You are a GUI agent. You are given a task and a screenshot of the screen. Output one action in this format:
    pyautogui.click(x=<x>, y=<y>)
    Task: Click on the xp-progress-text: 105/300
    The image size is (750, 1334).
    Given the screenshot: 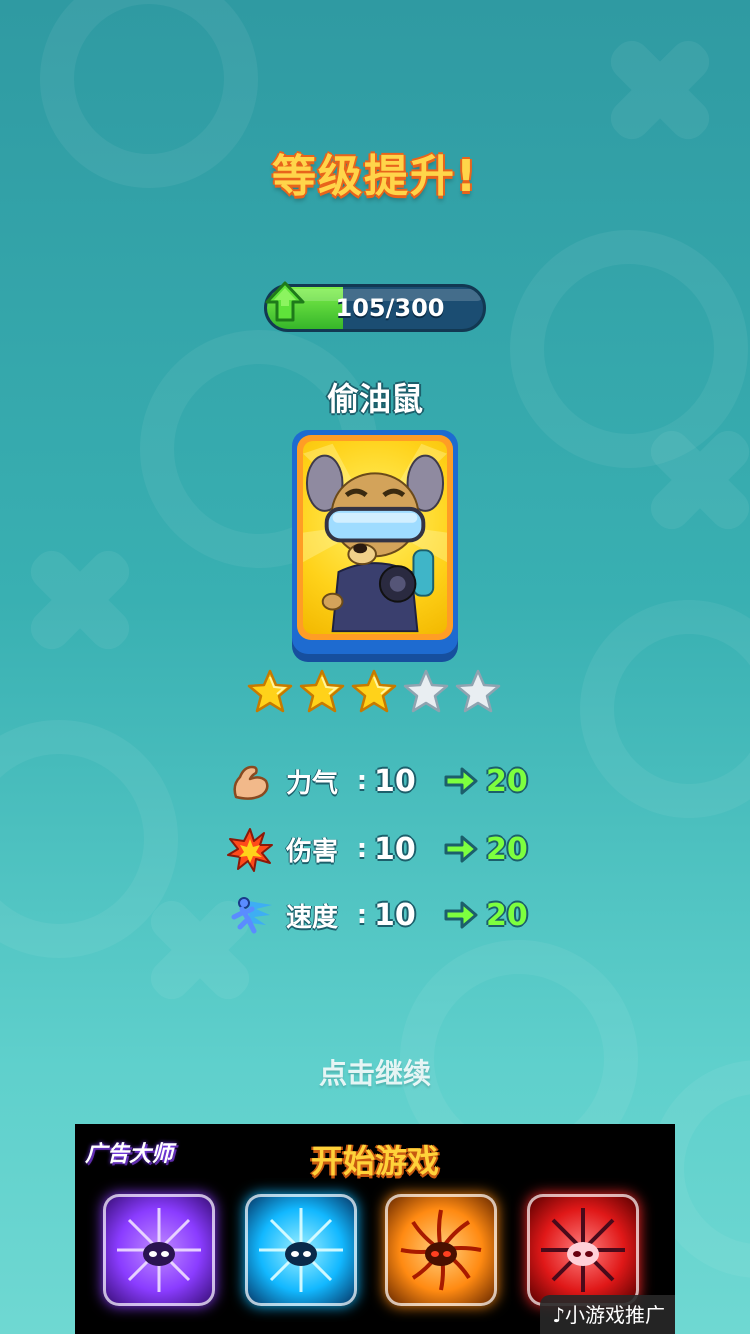 What is the action you would take?
    pyautogui.click(x=390, y=308)
    